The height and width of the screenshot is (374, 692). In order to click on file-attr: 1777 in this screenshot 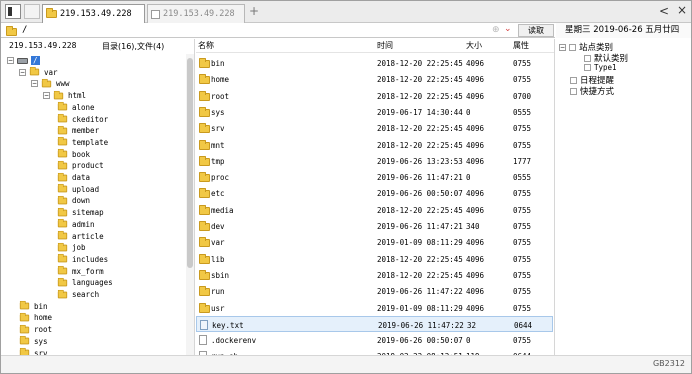, I will do `click(522, 161)`.